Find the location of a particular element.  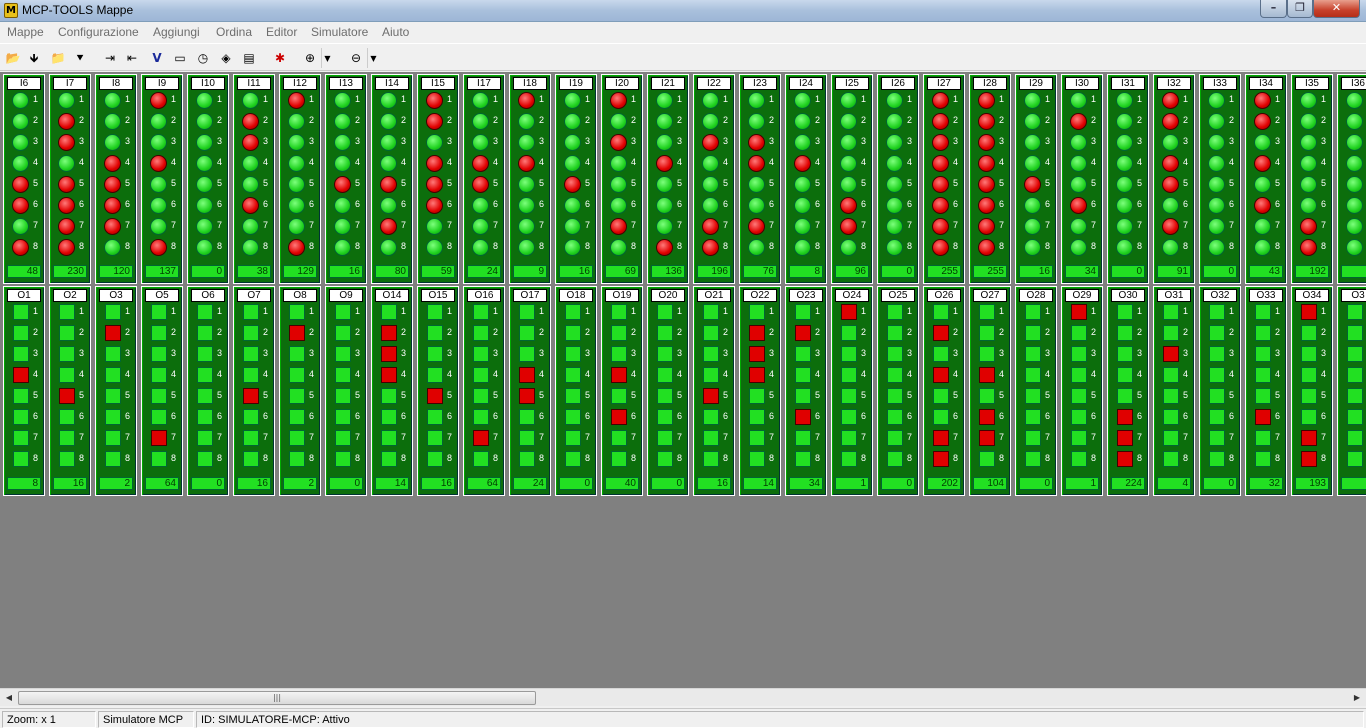

import-icon: ⇥ is located at coordinates (110, 58).